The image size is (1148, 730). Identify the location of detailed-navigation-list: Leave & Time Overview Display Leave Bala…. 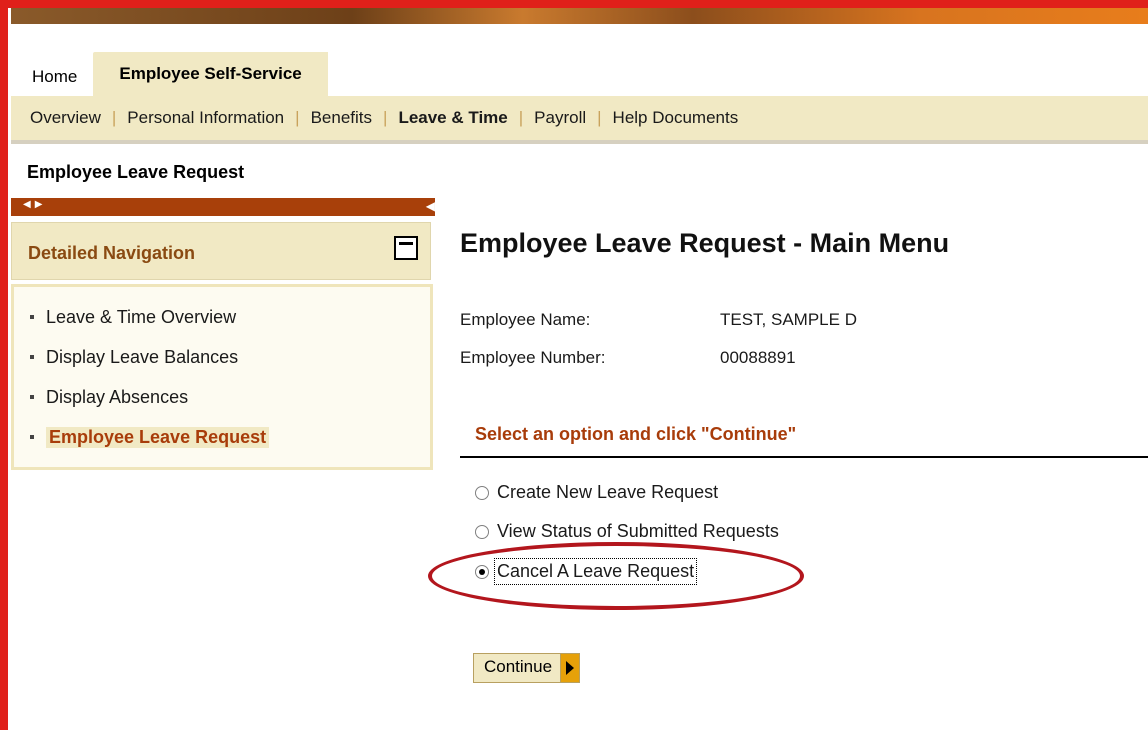
(150, 377).